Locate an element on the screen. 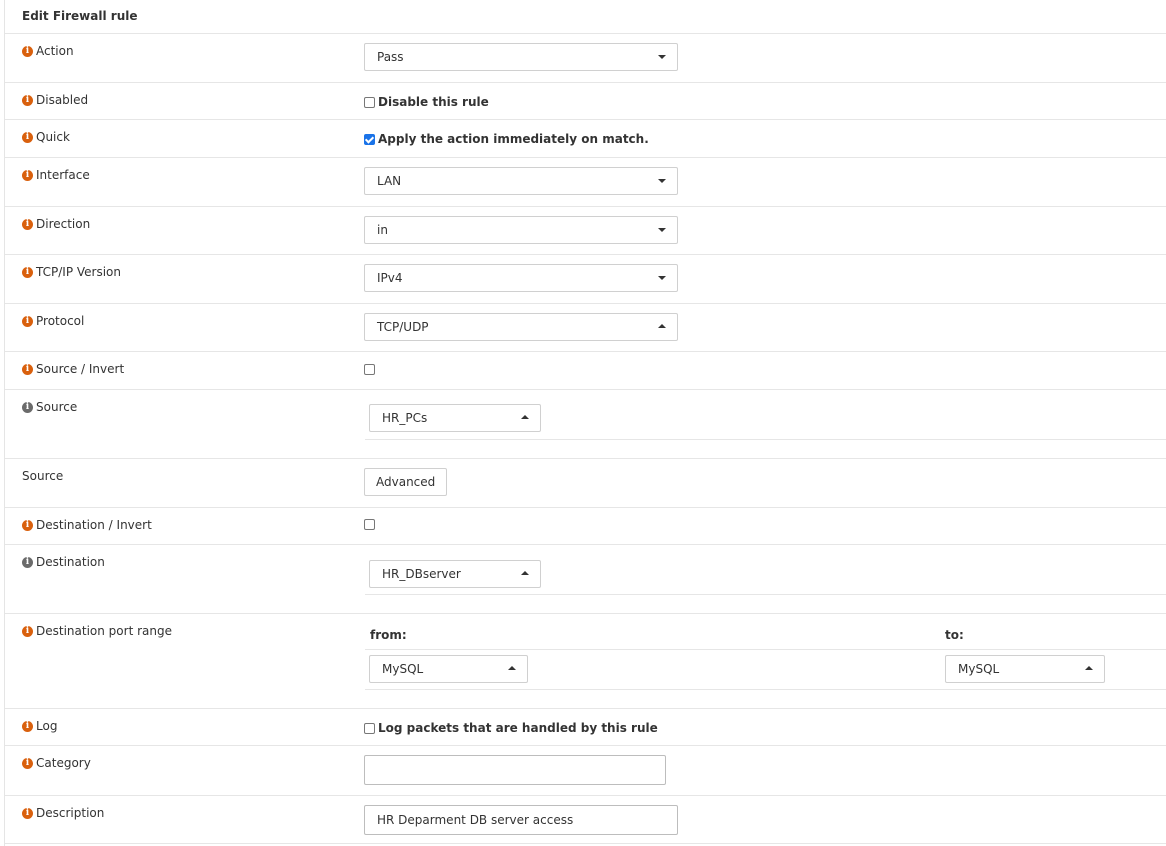  direction-select: in is located at coordinates (521, 230).